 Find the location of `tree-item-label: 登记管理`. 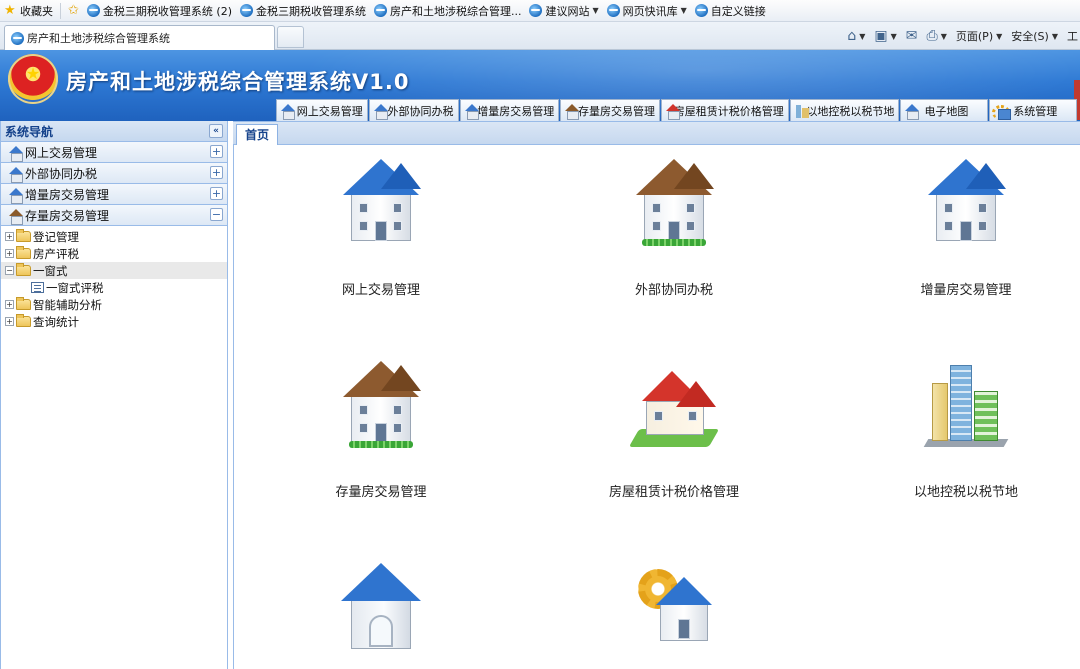

tree-item-label: 登记管理 is located at coordinates (56, 236).